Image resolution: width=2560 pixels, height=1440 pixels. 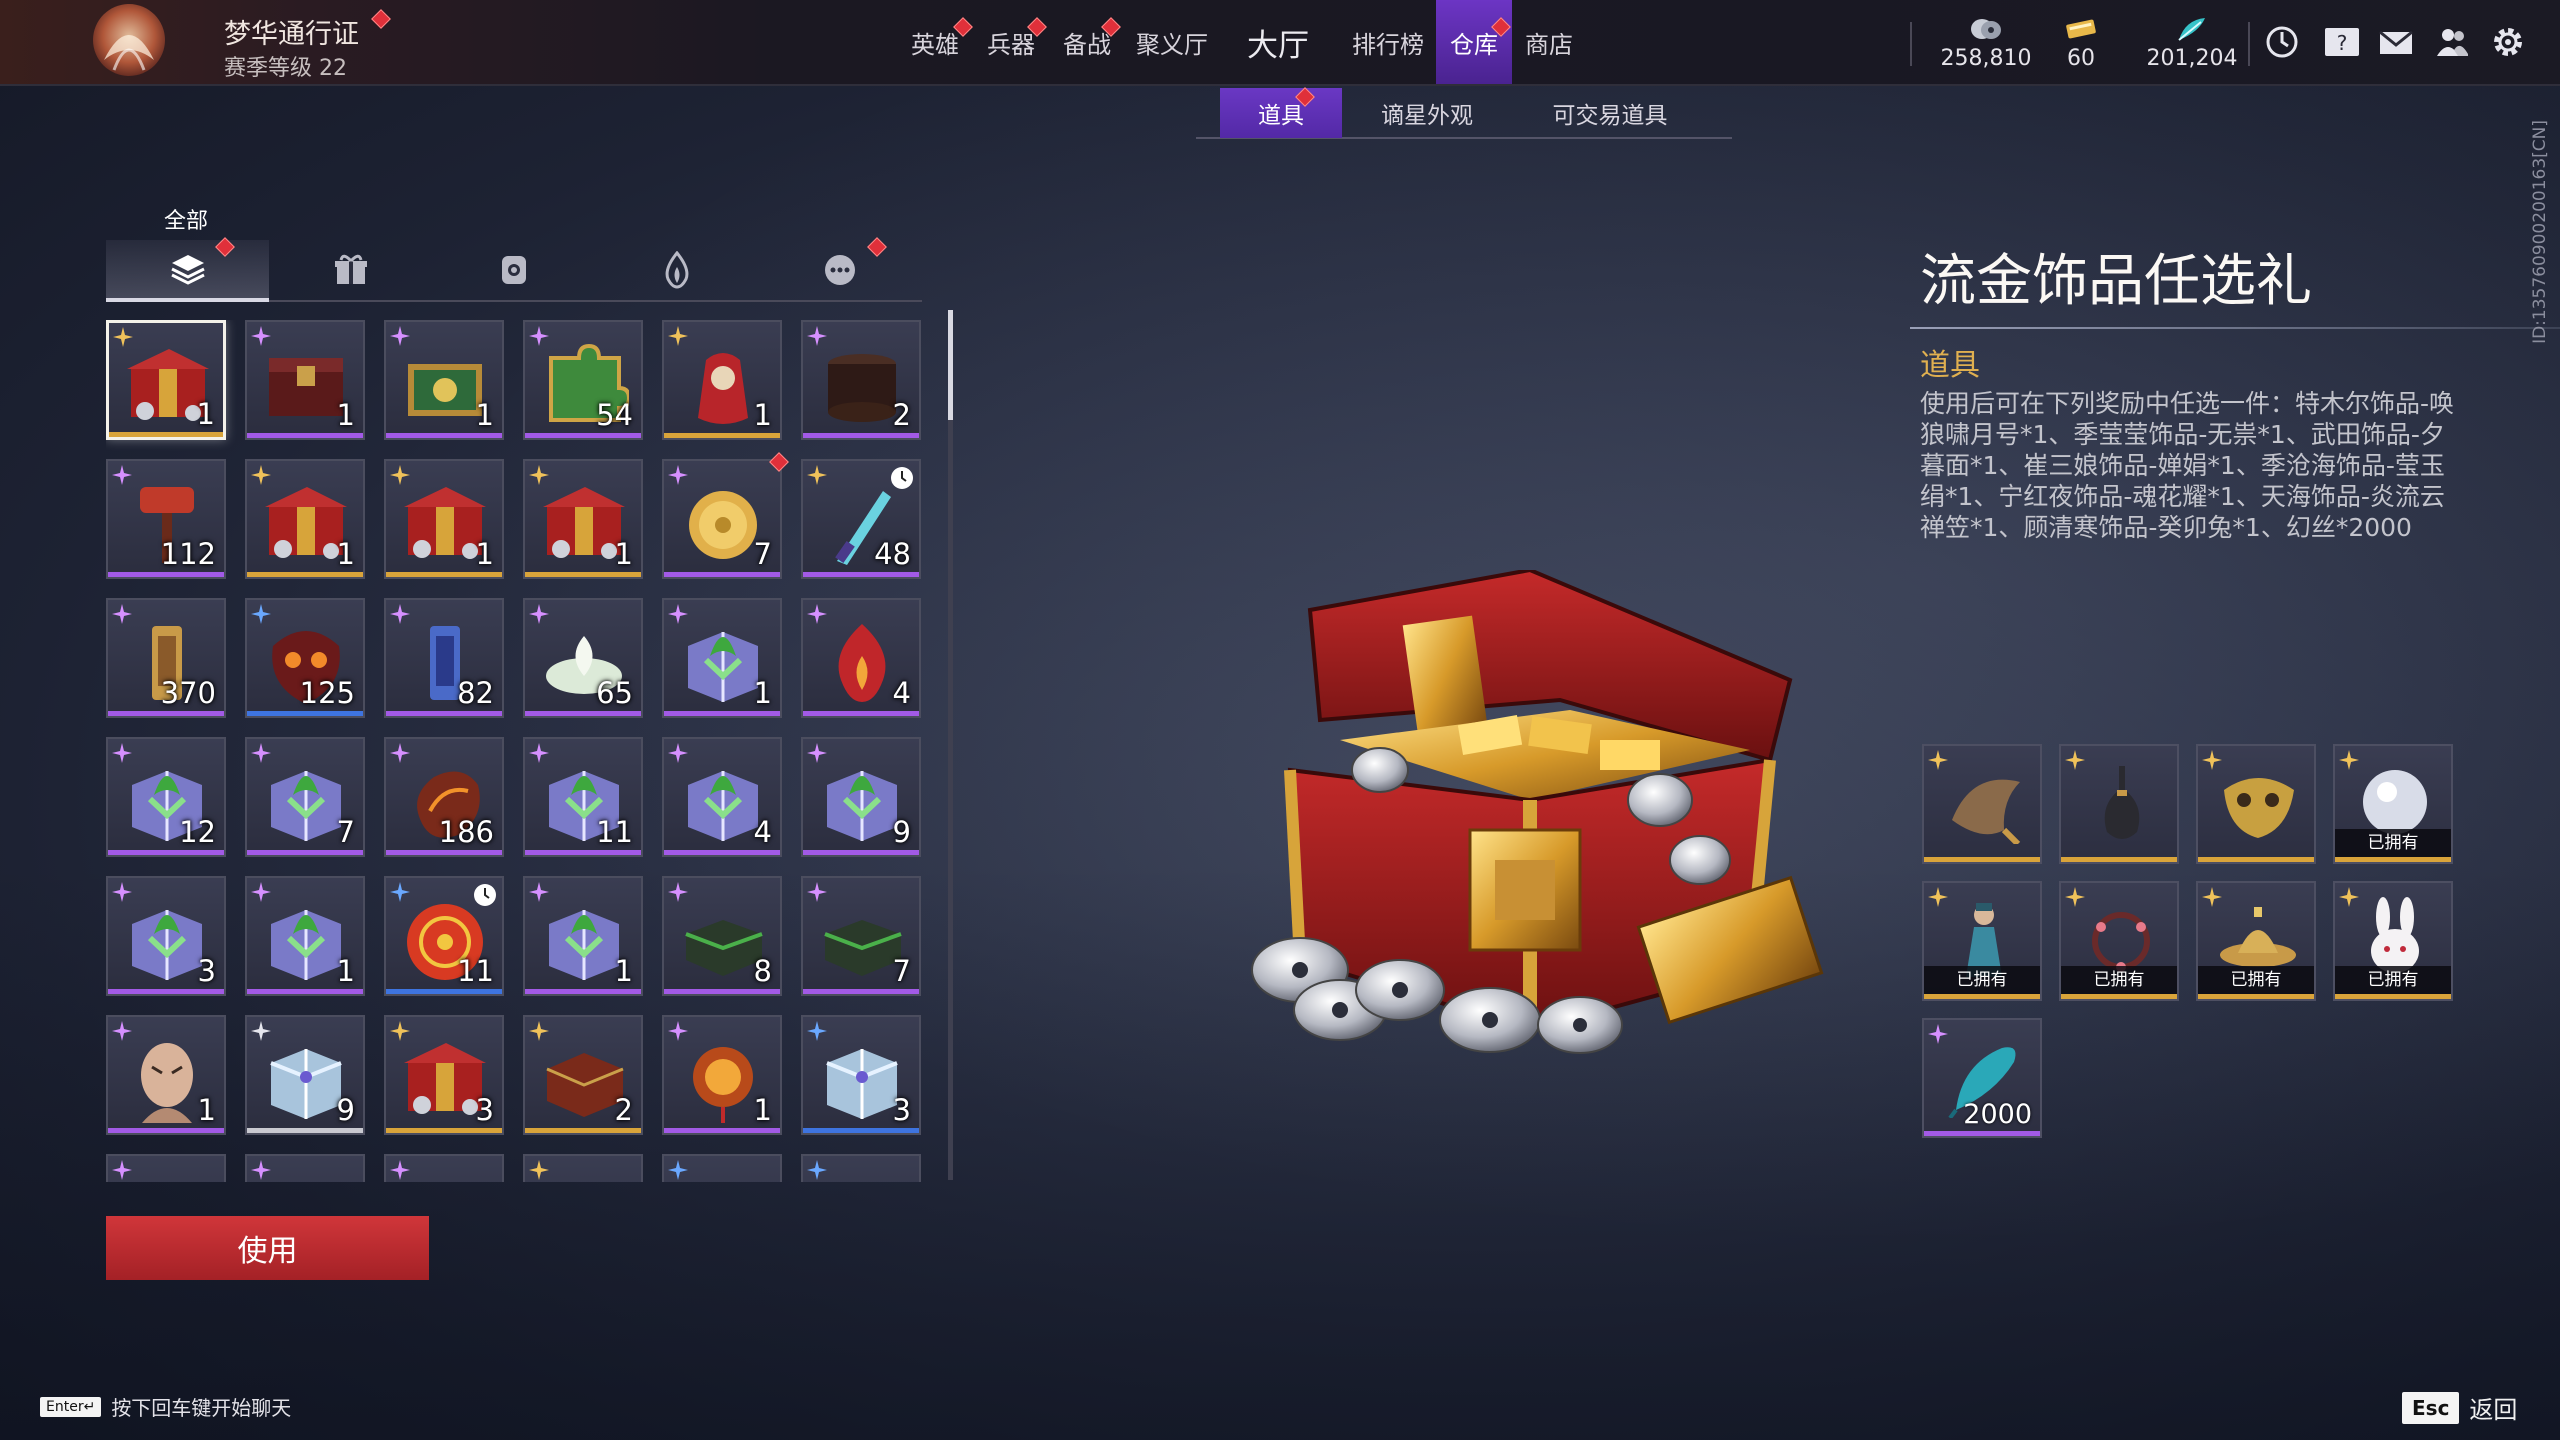 What do you see at coordinates (2459, 1407) in the screenshot?
I see `back-button: Esc 返回` at bounding box center [2459, 1407].